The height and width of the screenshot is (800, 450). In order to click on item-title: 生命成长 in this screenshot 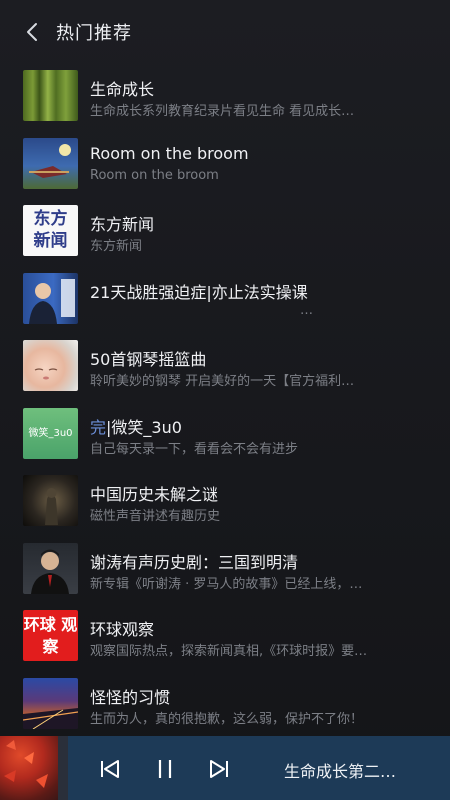, I will do `click(122, 89)`.